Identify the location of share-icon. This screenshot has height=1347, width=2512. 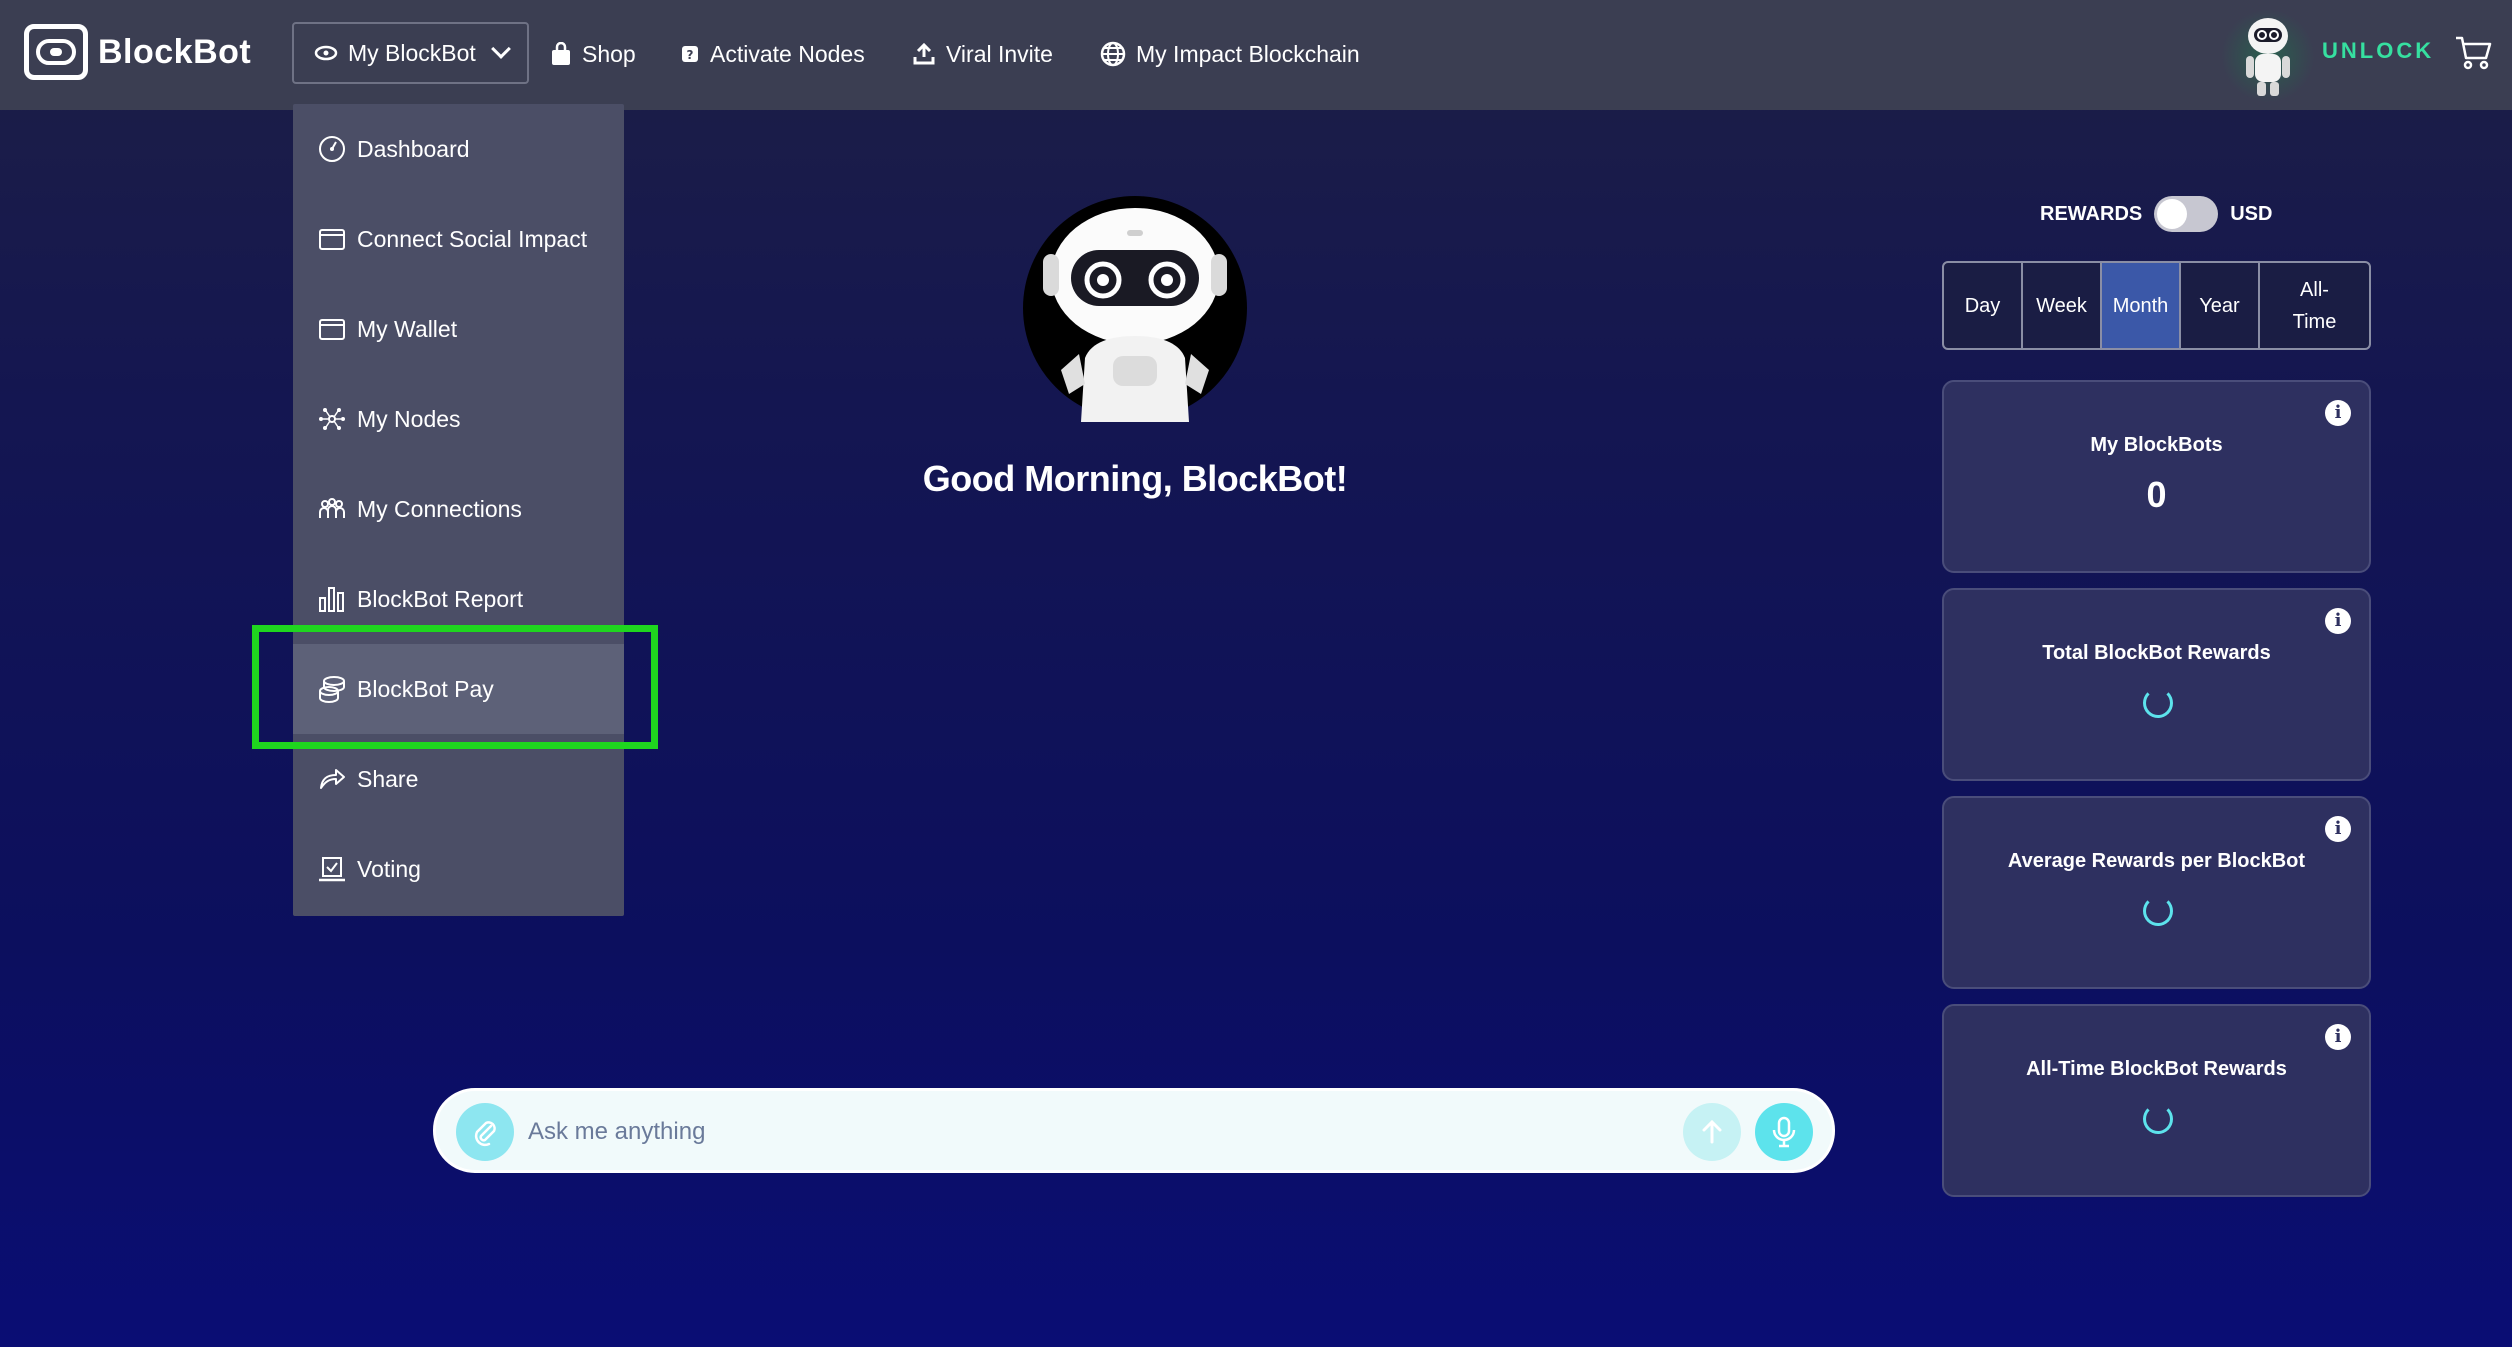
(332, 779).